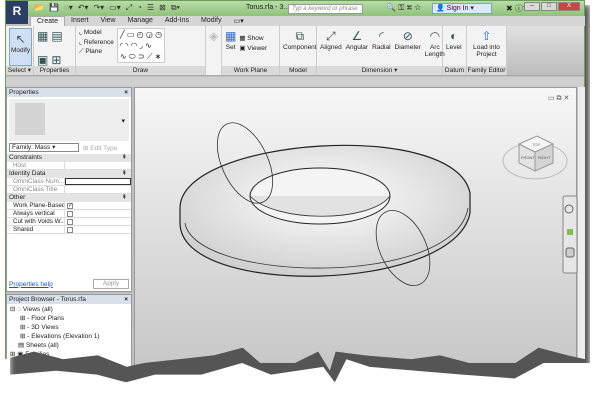 Image resolution: width=602 pixels, height=413 pixels. What do you see at coordinates (129, 8) in the screenshot?
I see `dimension-icon: ⤢` at bounding box center [129, 8].